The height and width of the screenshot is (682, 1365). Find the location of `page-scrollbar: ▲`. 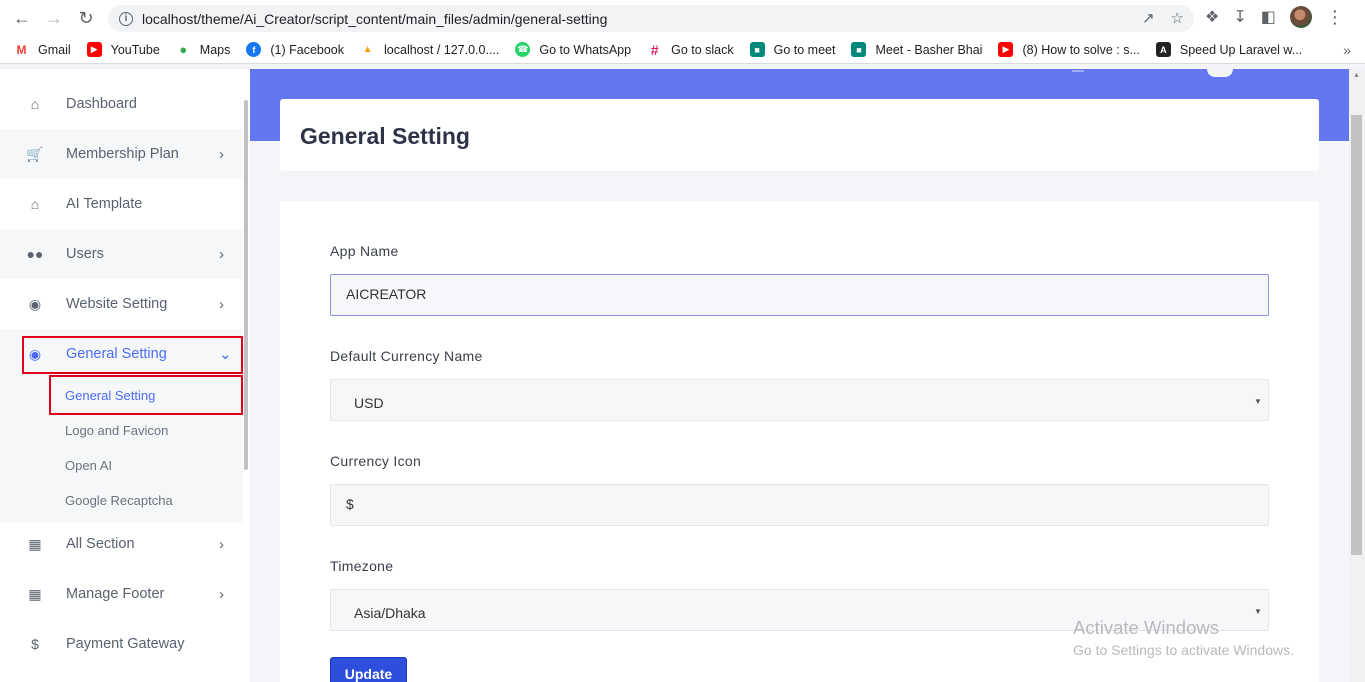

page-scrollbar: ▲ is located at coordinates (1357, 375).